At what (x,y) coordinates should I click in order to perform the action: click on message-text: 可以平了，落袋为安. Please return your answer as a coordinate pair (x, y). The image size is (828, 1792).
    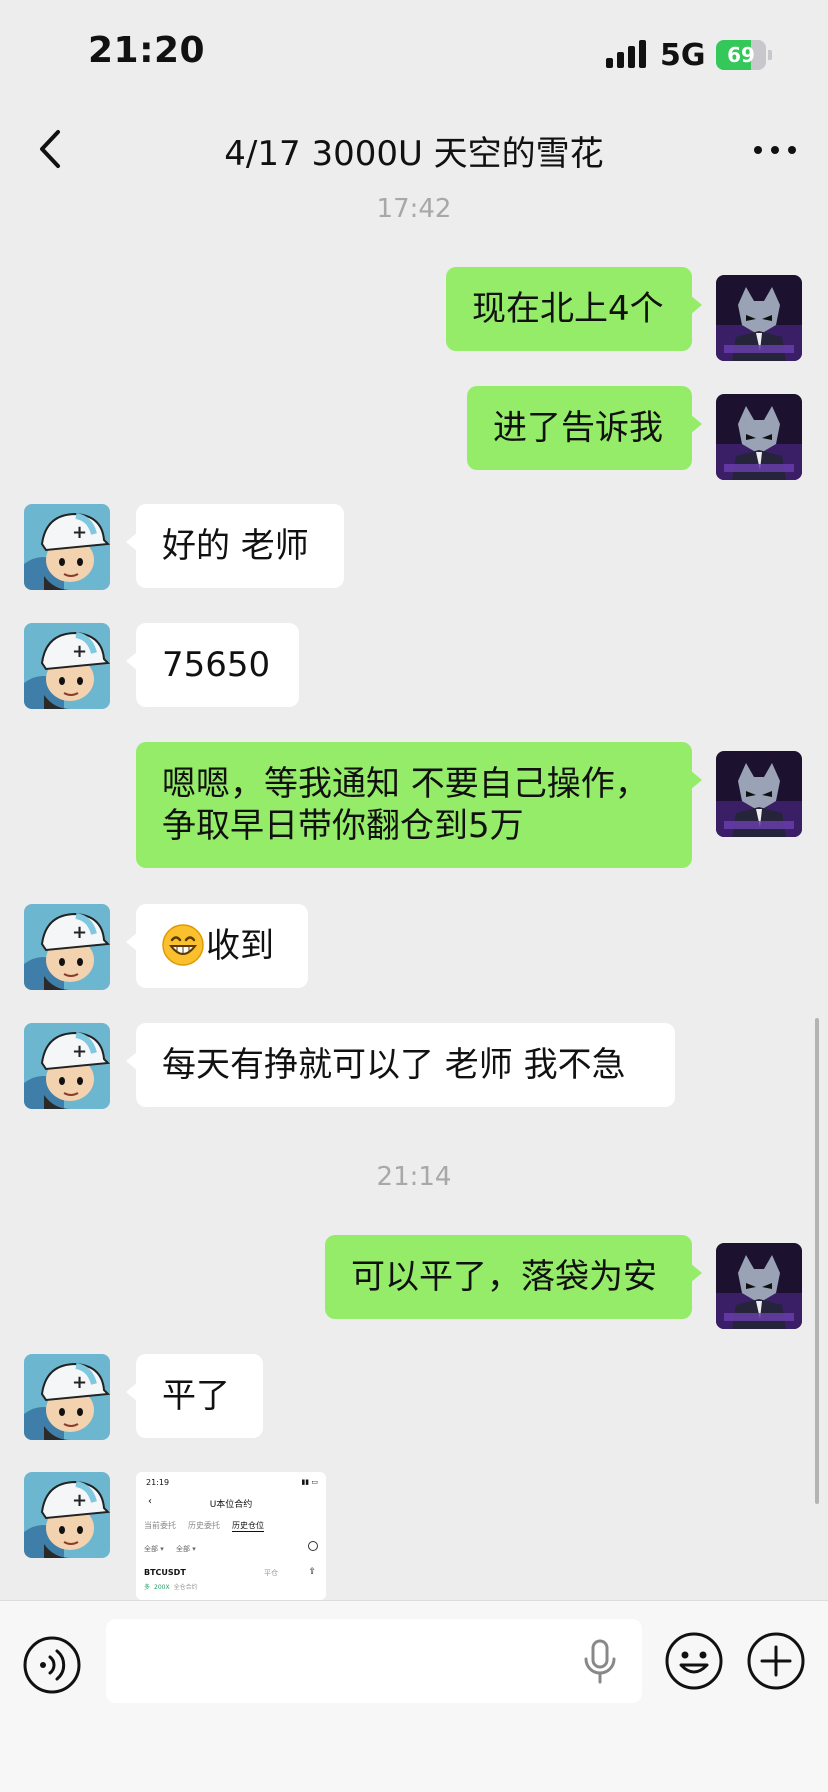
    Looking at the image, I should click on (504, 1277).